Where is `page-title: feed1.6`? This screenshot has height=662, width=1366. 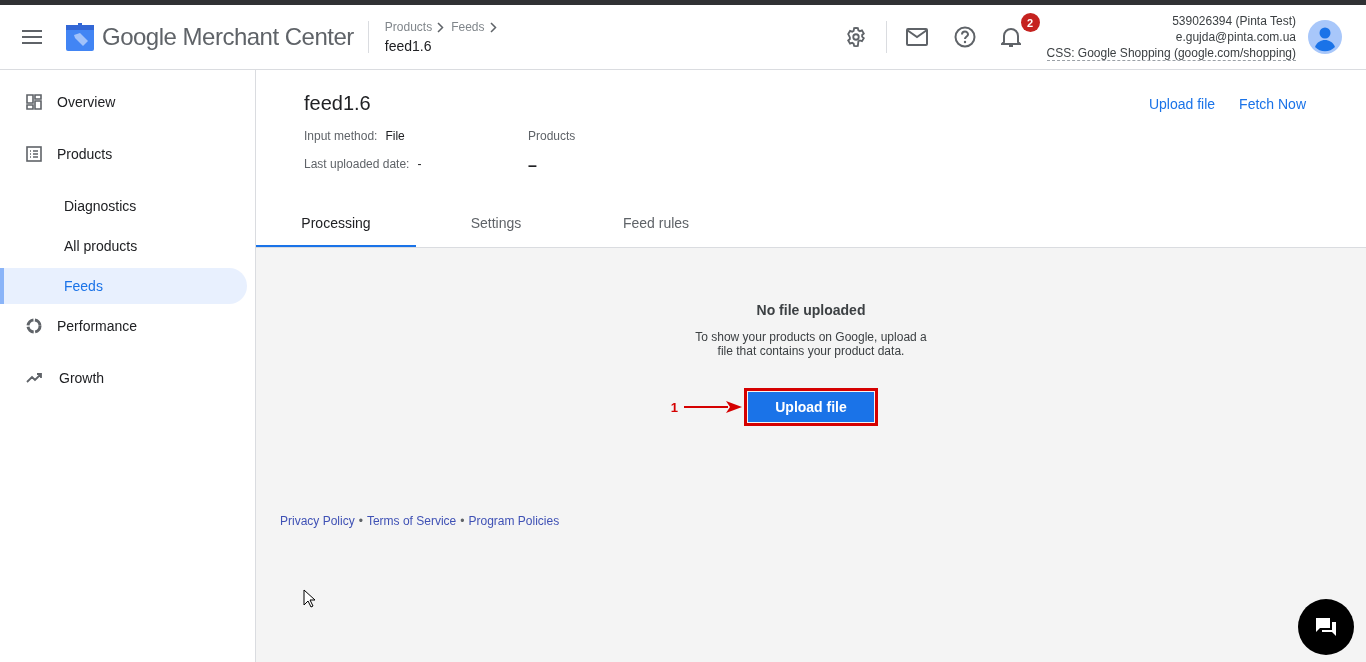 page-title: feed1.6 is located at coordinates (408, 46).